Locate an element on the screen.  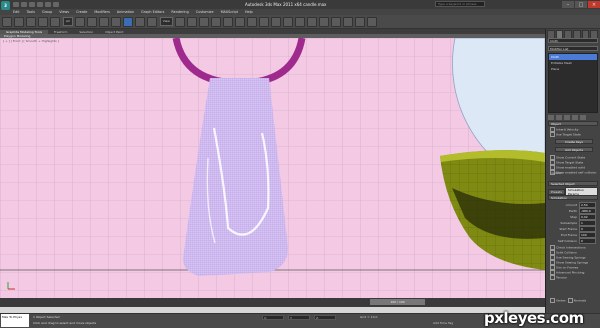
window-crossing-icon is located at coordinates (115, 21).